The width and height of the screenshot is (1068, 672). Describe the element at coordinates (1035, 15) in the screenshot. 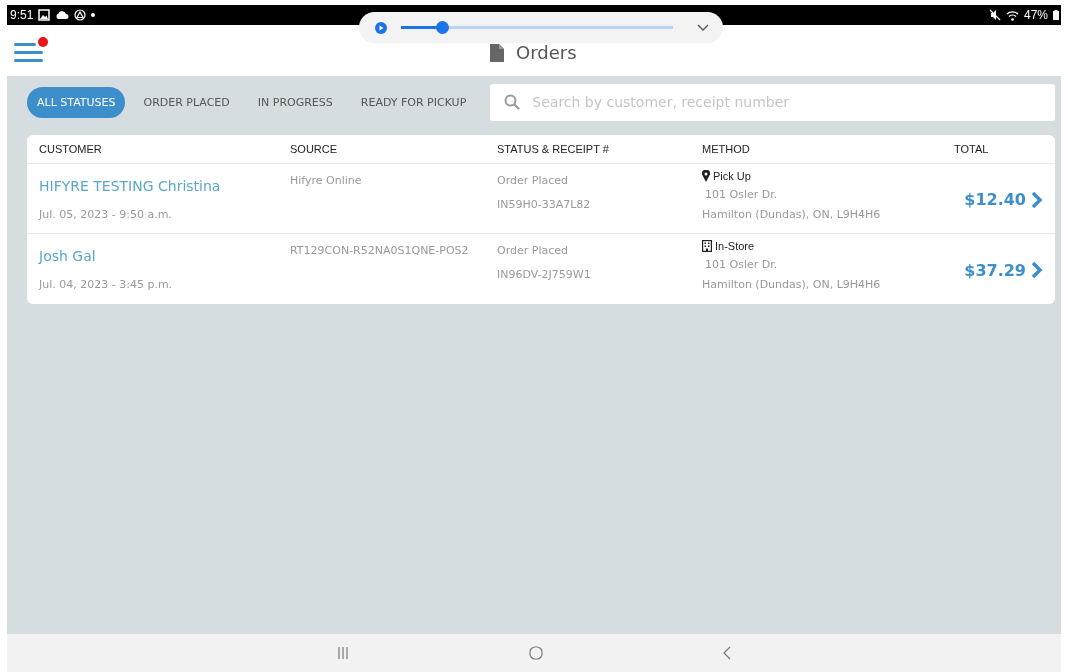

I see `battery-percent: 47%` at that location.